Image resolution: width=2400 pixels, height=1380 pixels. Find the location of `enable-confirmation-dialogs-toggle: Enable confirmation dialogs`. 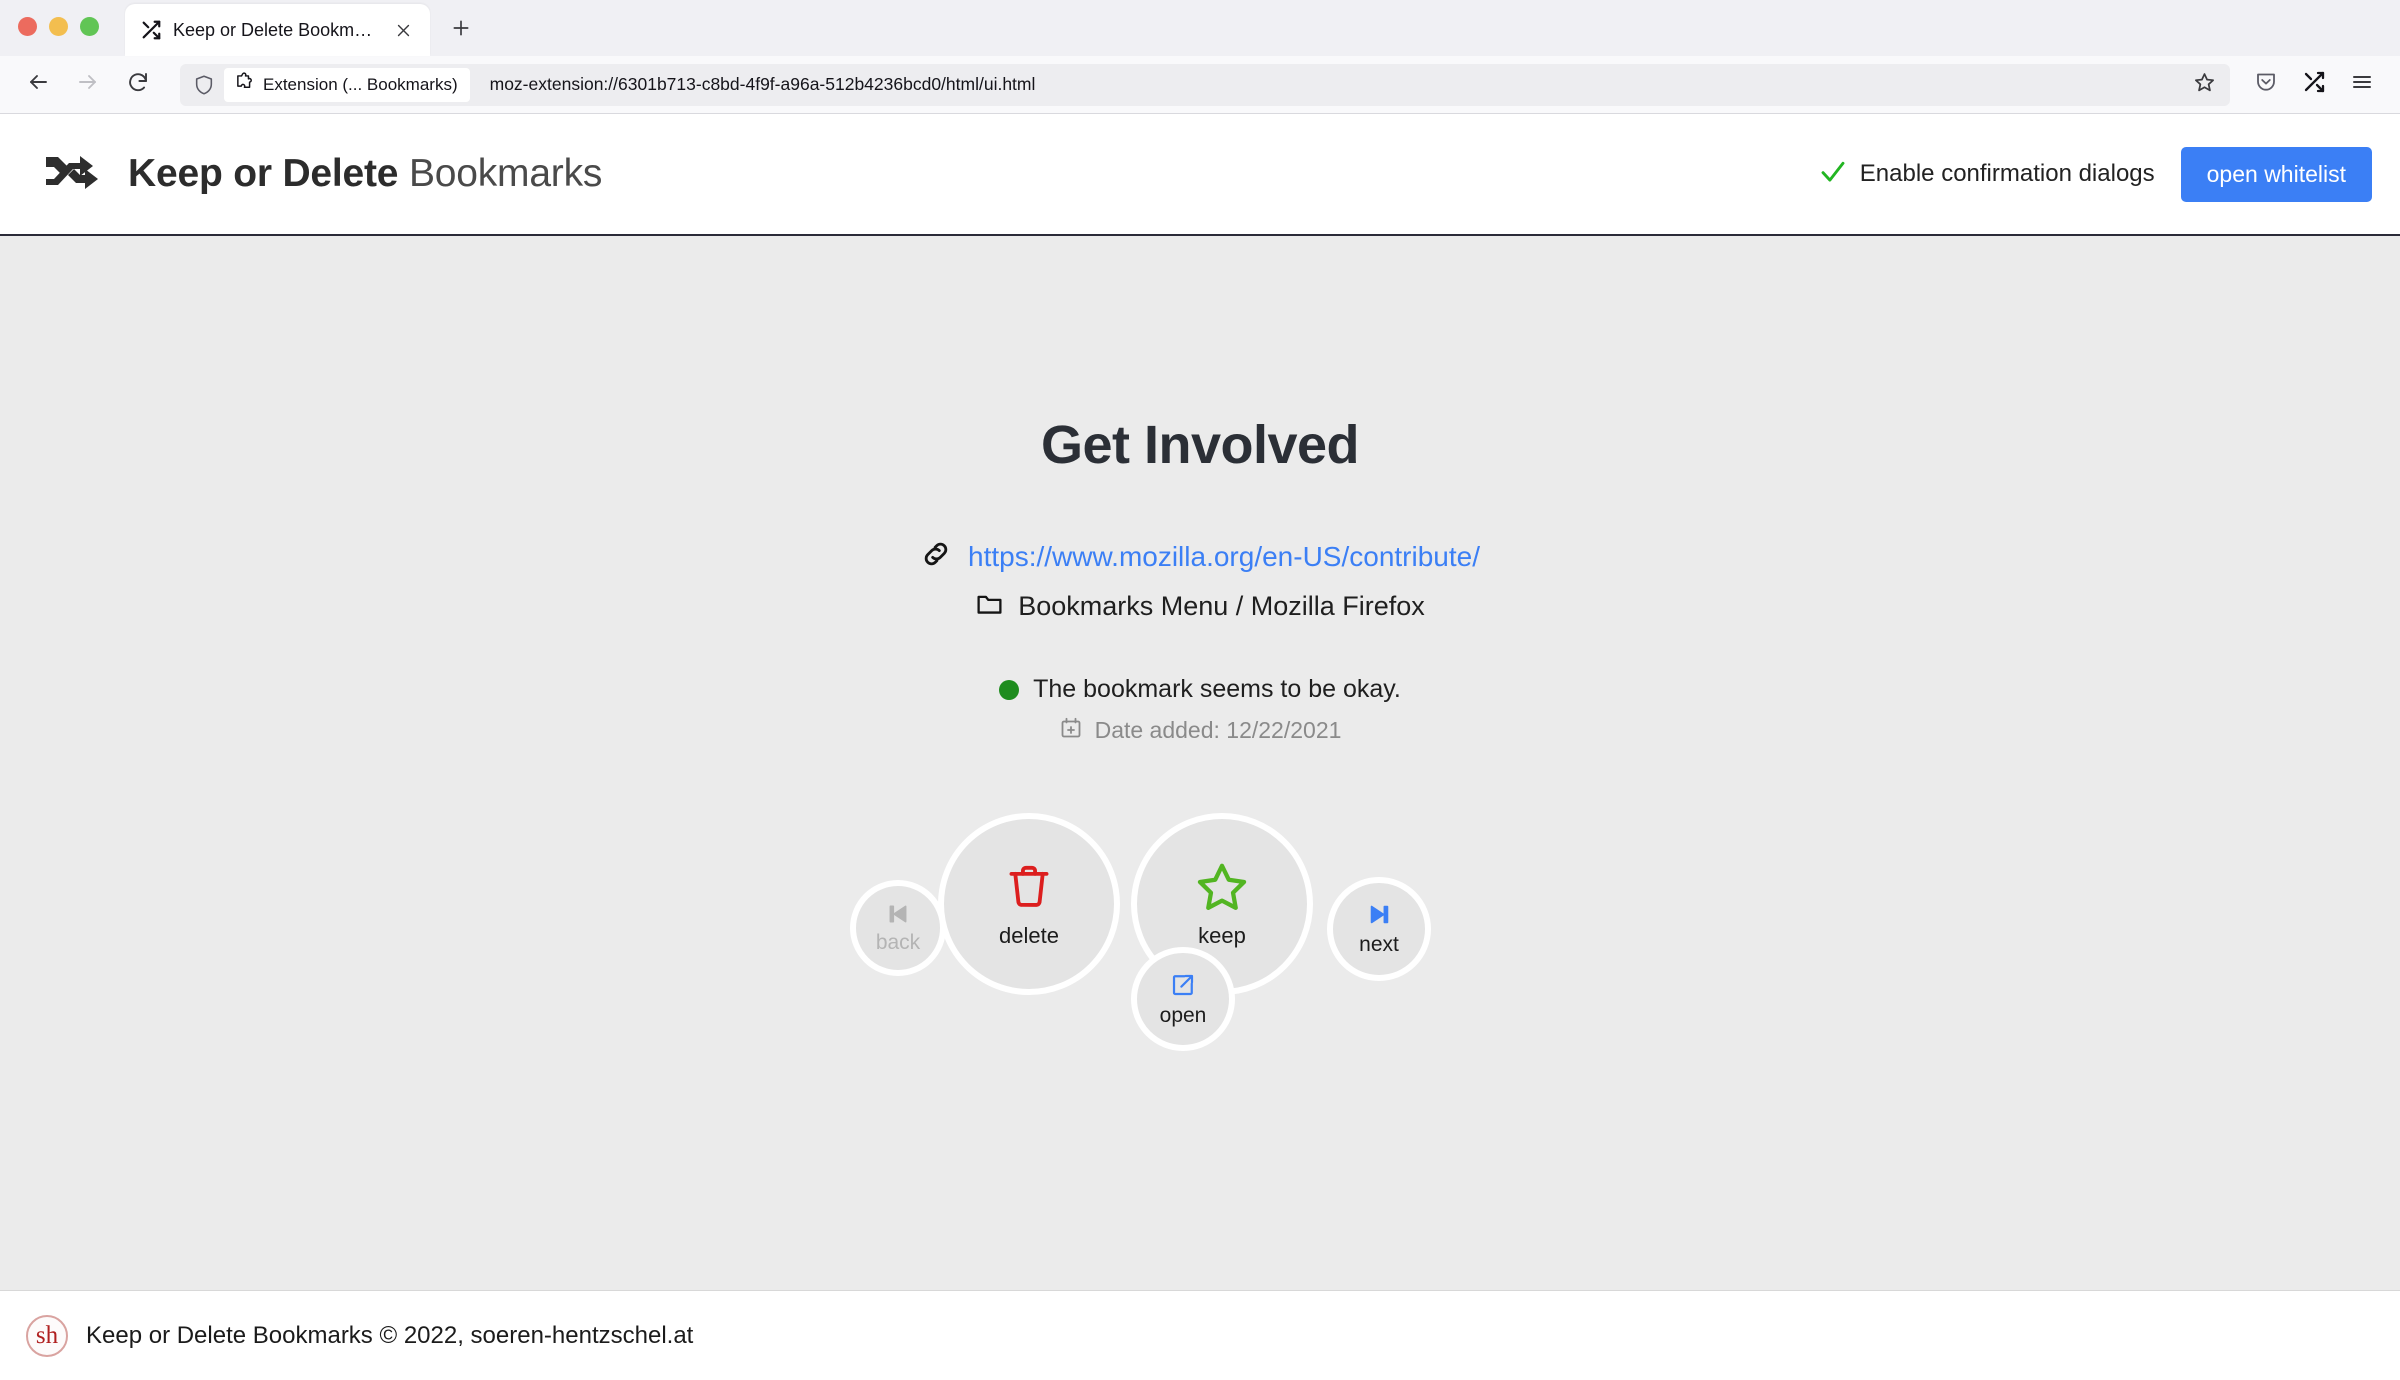

enable-confirmation-dialogs-toggle: Enable confirmation dialogs is located at coordinates (1986, 174).